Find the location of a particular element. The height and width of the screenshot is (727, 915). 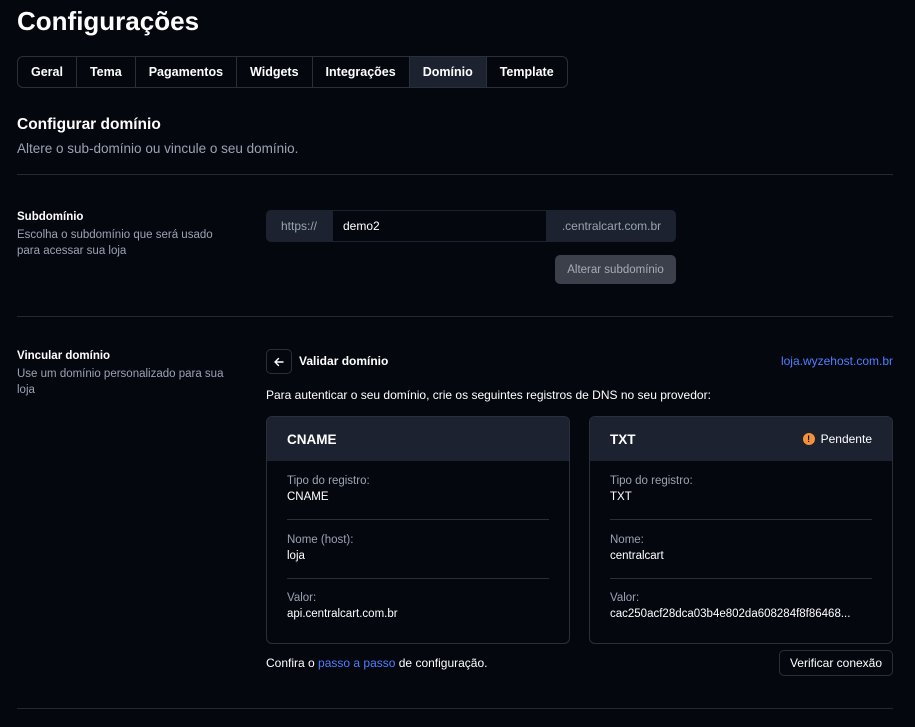

subdomain-label: Subdomínio is located at coordinates (50, 217).